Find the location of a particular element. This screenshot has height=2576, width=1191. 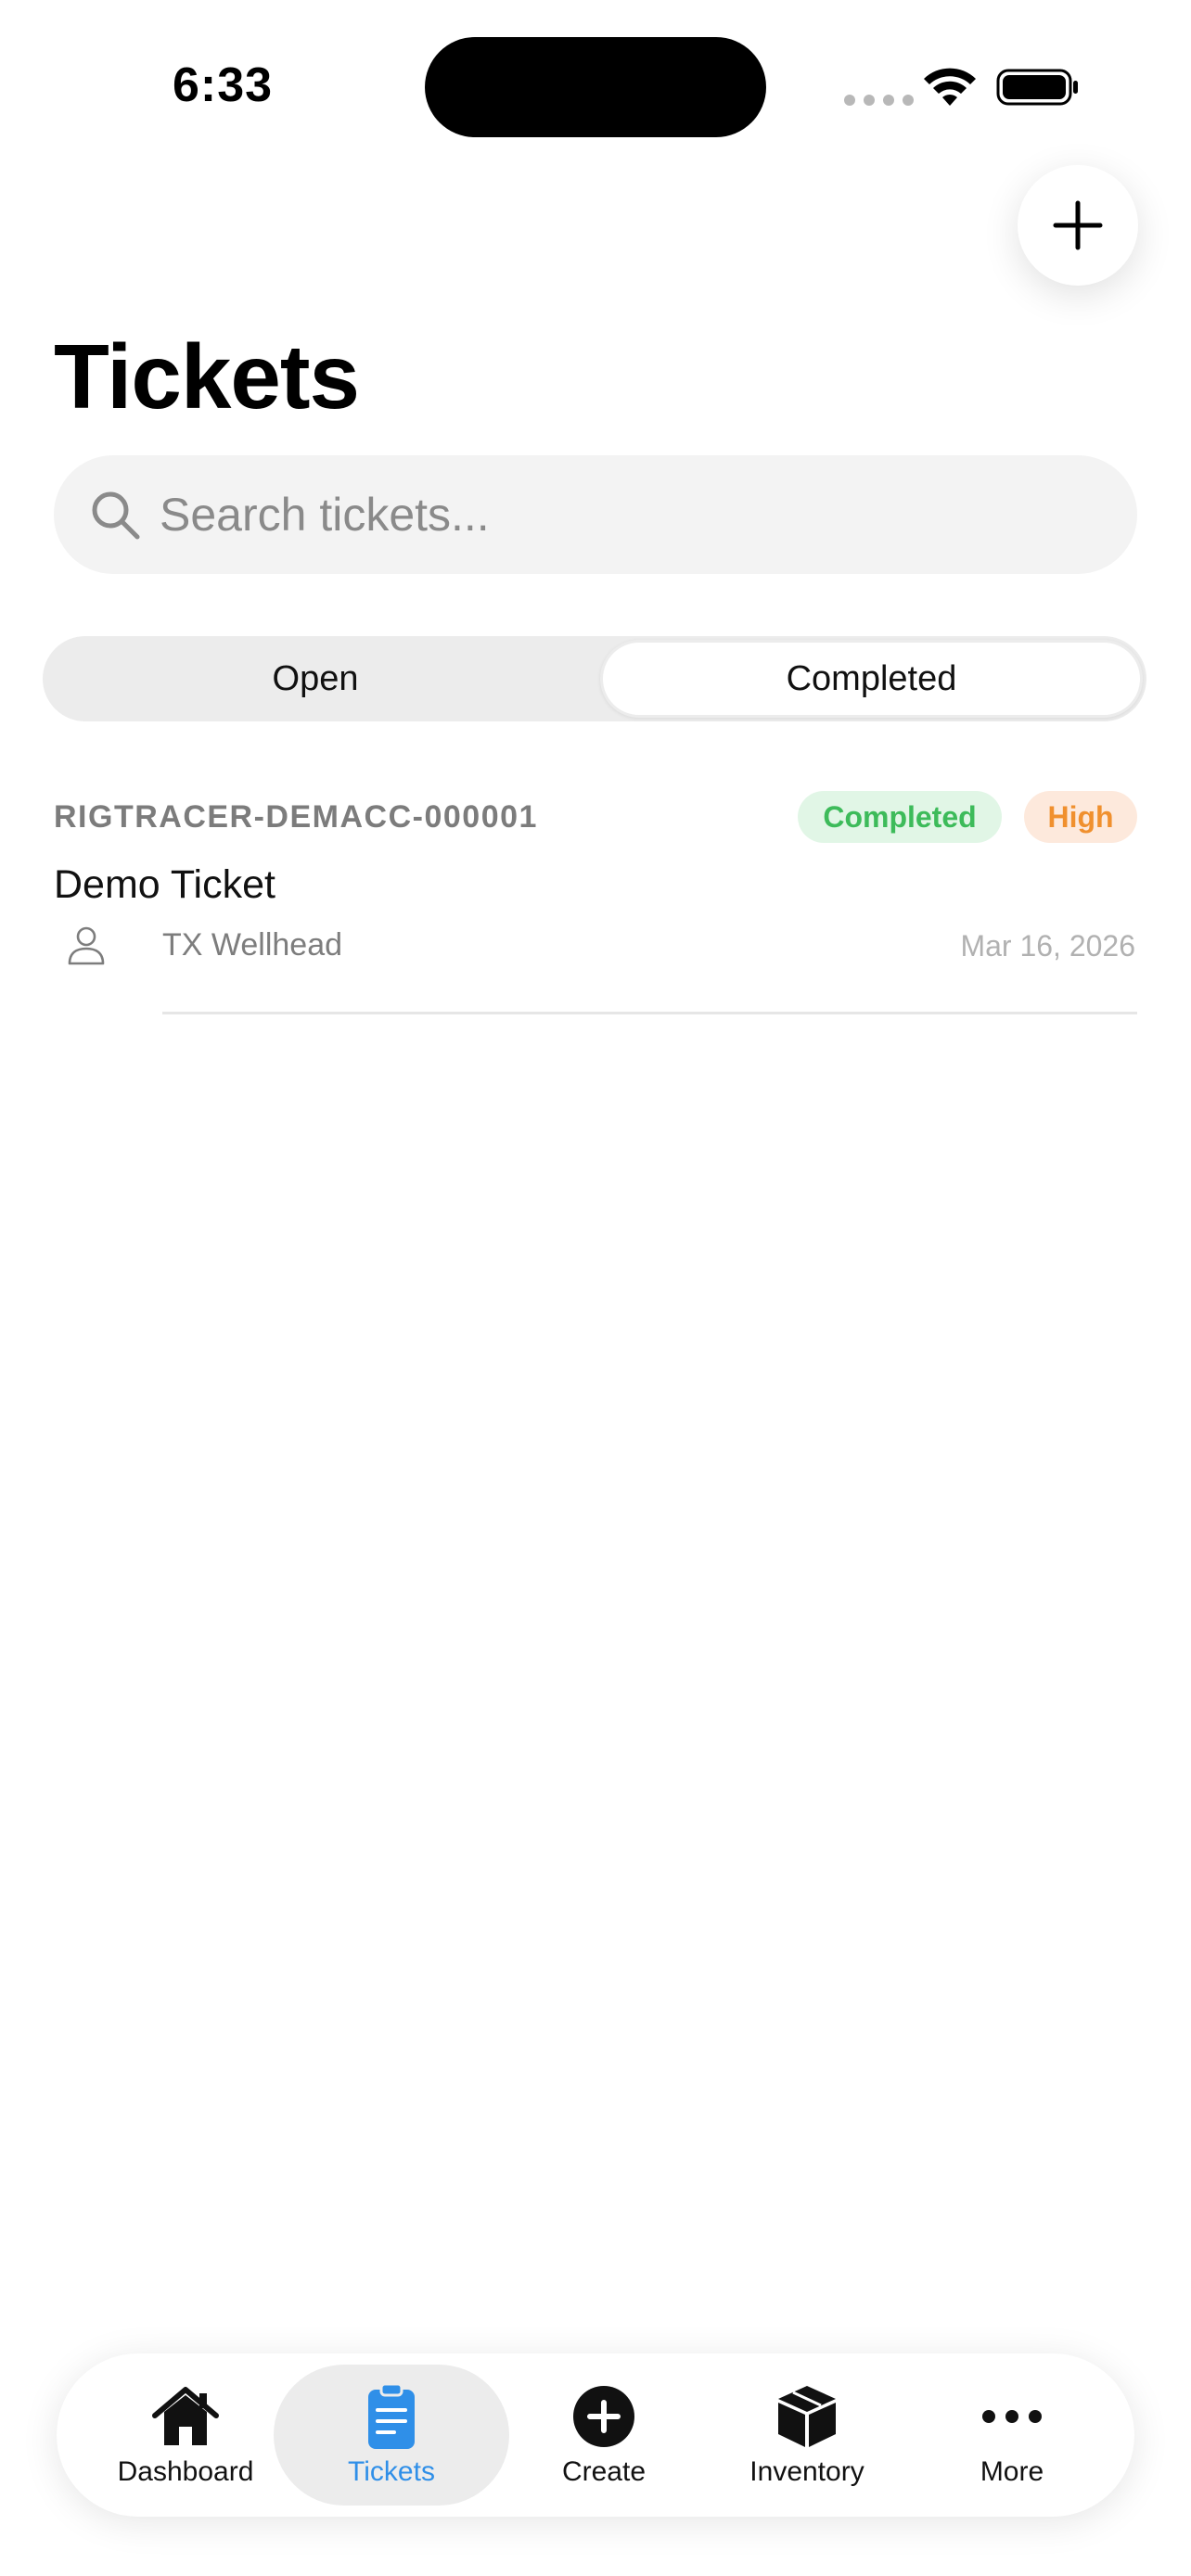

plus-circle-icon is located at coordinates (603, 2417).